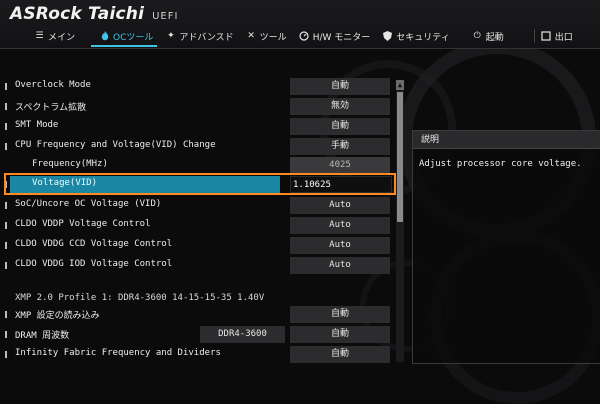 The height and width of the screenshot is (404, 600). I want to click on setting-label: SoC/Uncore OC Voltage (VID), so click(88, 204).